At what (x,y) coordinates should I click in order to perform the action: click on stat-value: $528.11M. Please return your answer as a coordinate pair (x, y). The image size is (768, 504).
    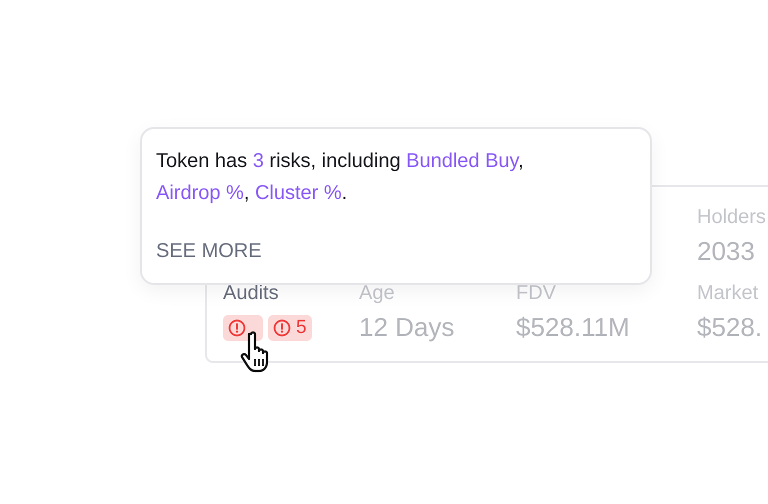
    Looking at the image, I should click on (573, 327).